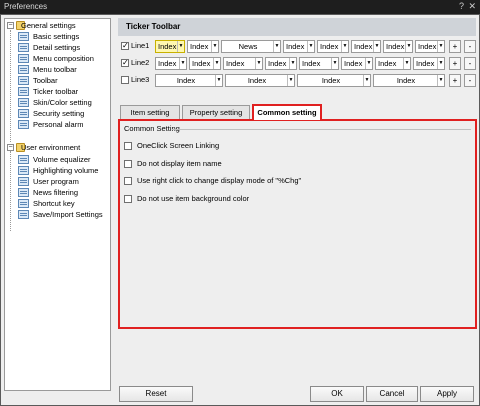 Image resolution: width=480 pixels, height=406 pixels. What do you see at coordinates (56, 36) in the screenshot?
I see `tree-item-label: Basic settings` at bounding box center [56, 36].